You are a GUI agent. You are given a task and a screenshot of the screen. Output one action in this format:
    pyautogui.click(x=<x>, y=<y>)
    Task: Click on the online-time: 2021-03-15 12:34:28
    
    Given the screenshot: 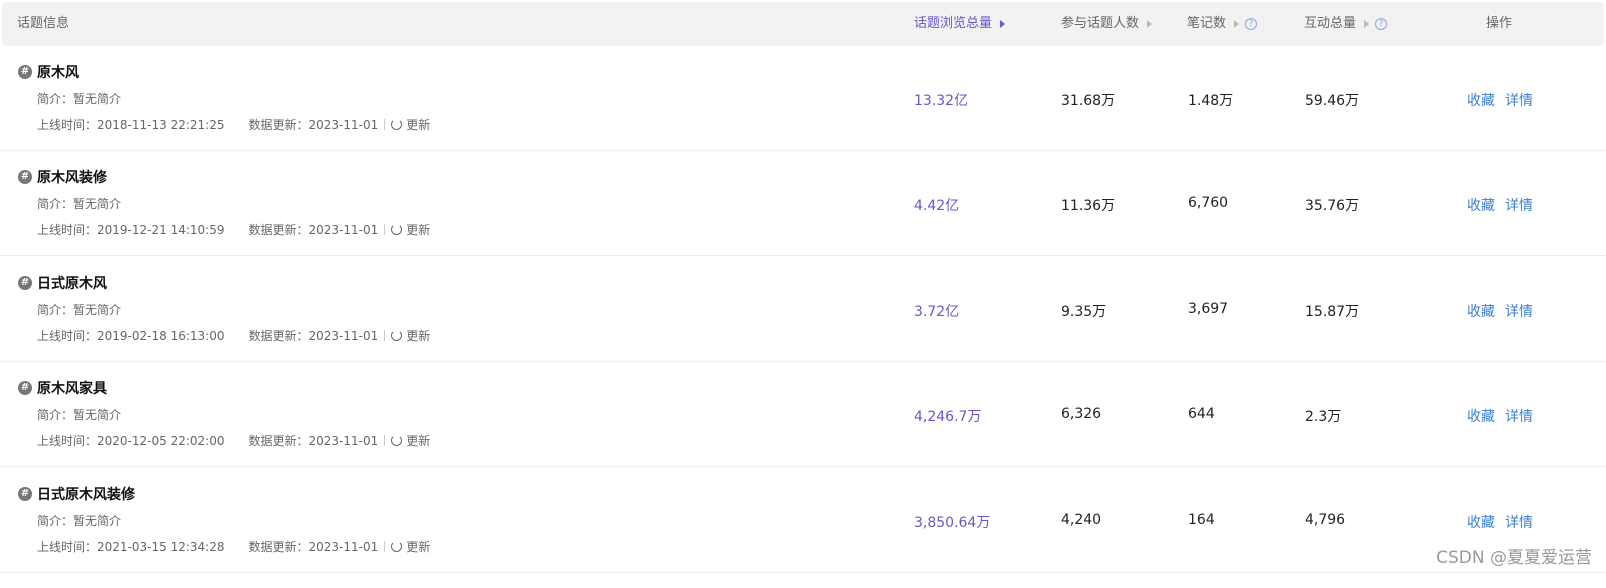 What is the action you would take?
    pyautogui.click(x=161, y=546)
    